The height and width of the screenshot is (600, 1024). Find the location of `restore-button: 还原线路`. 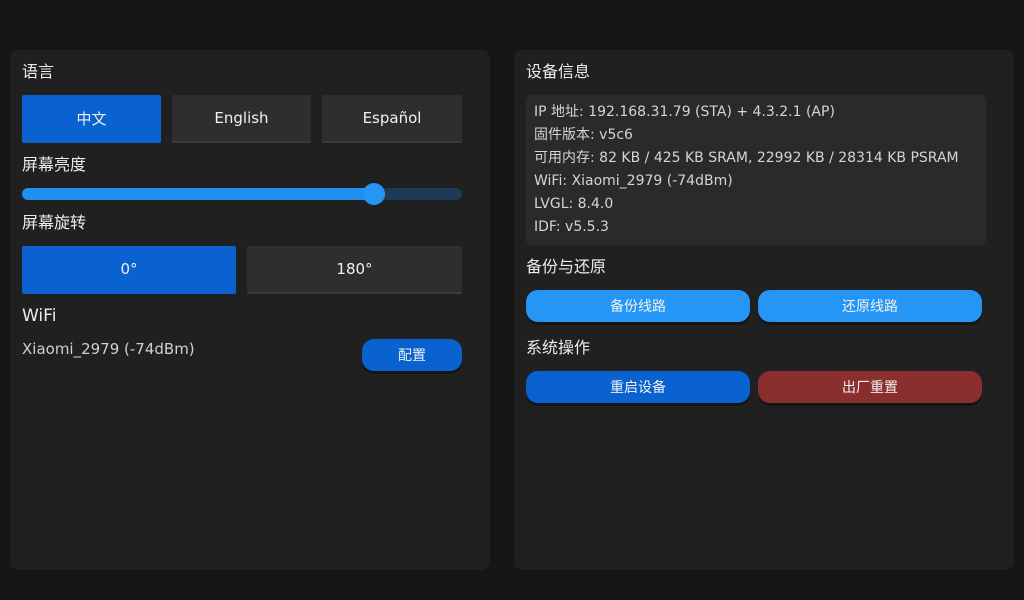

restore-button: 还原线路 is located at coordinates (870, 306).